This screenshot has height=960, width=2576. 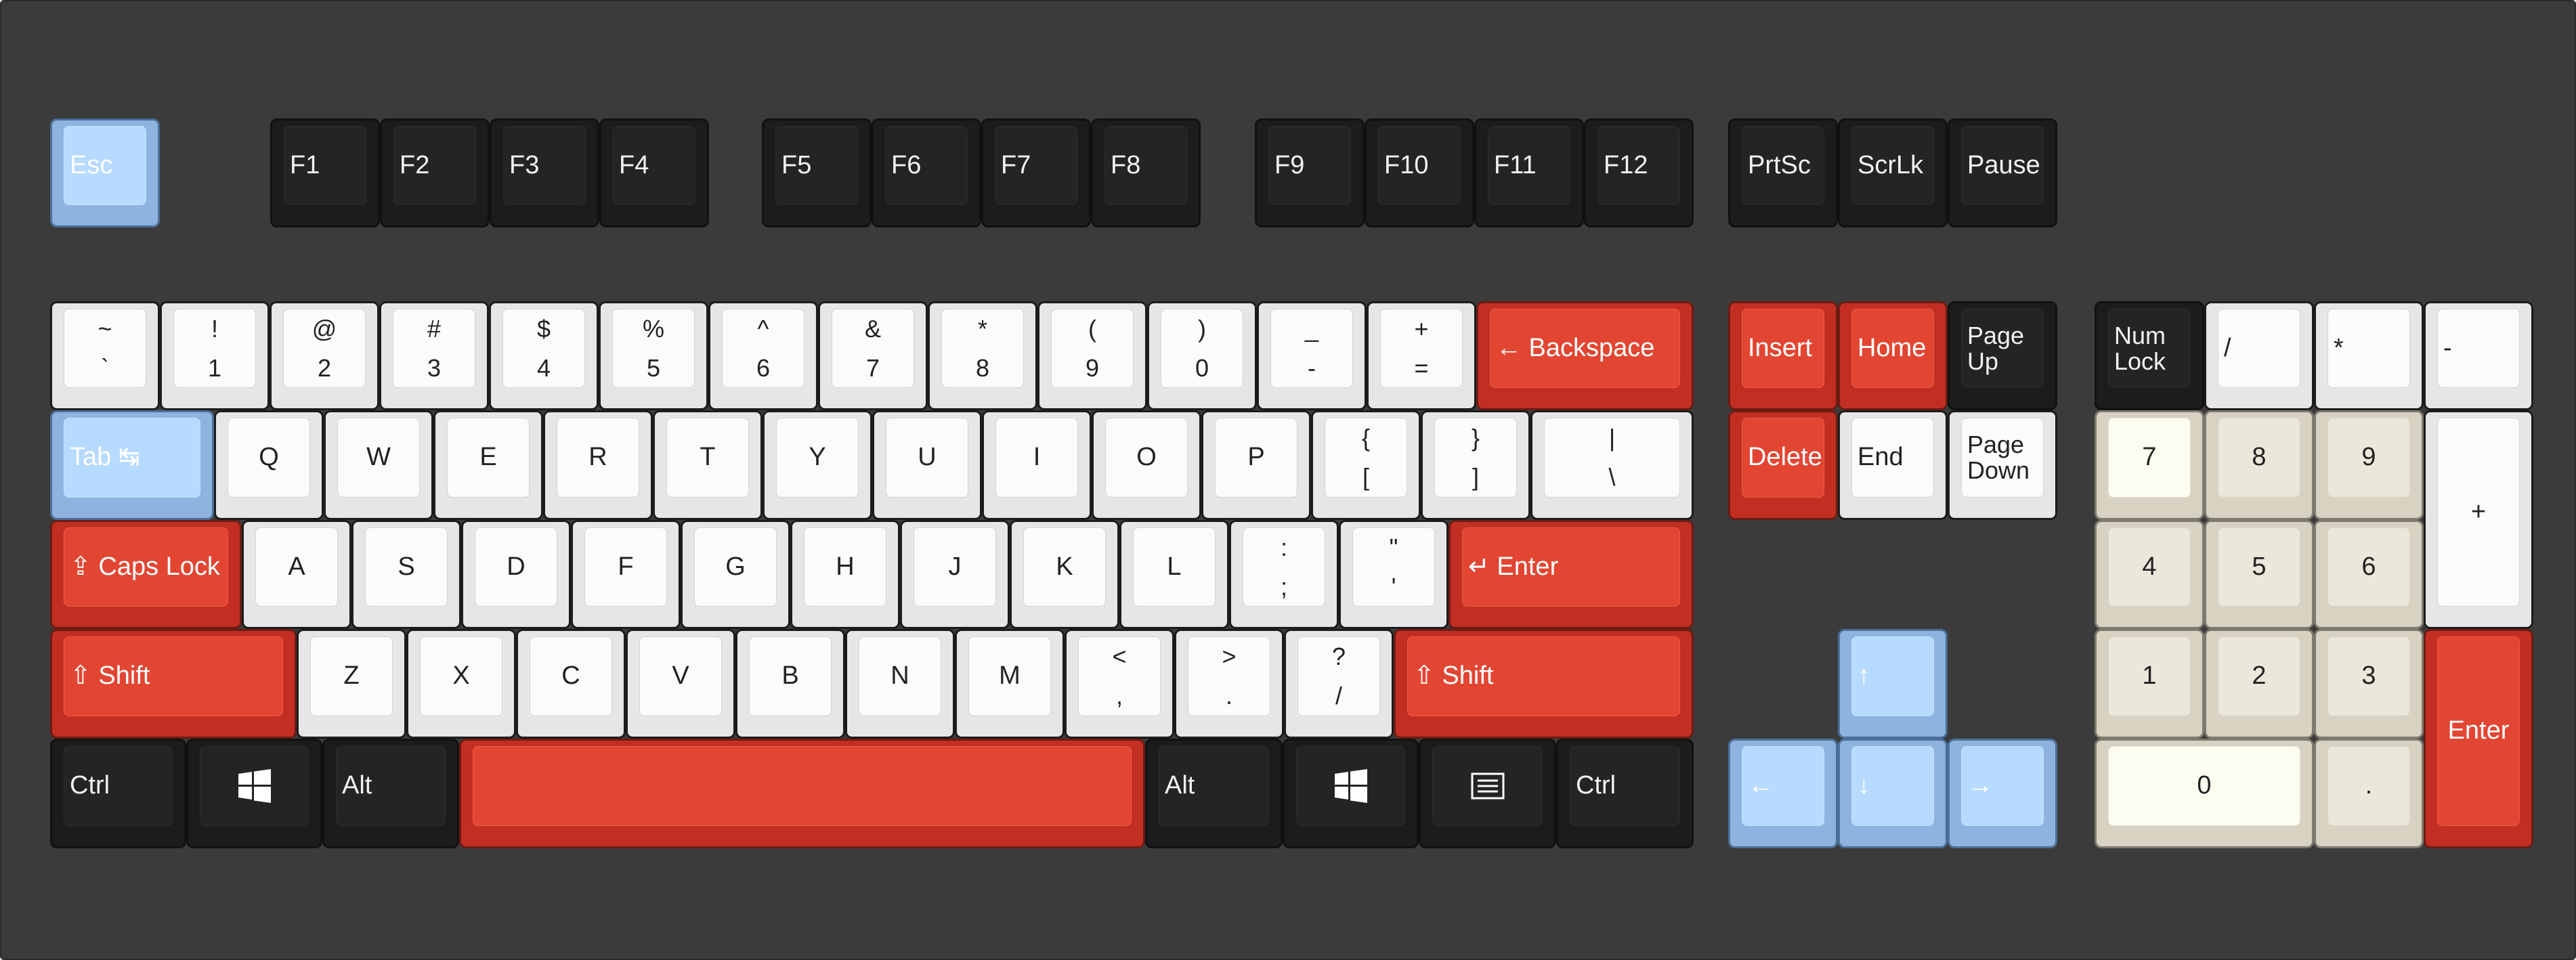 I want to click on key-w: W, so click(x=378, y=465).